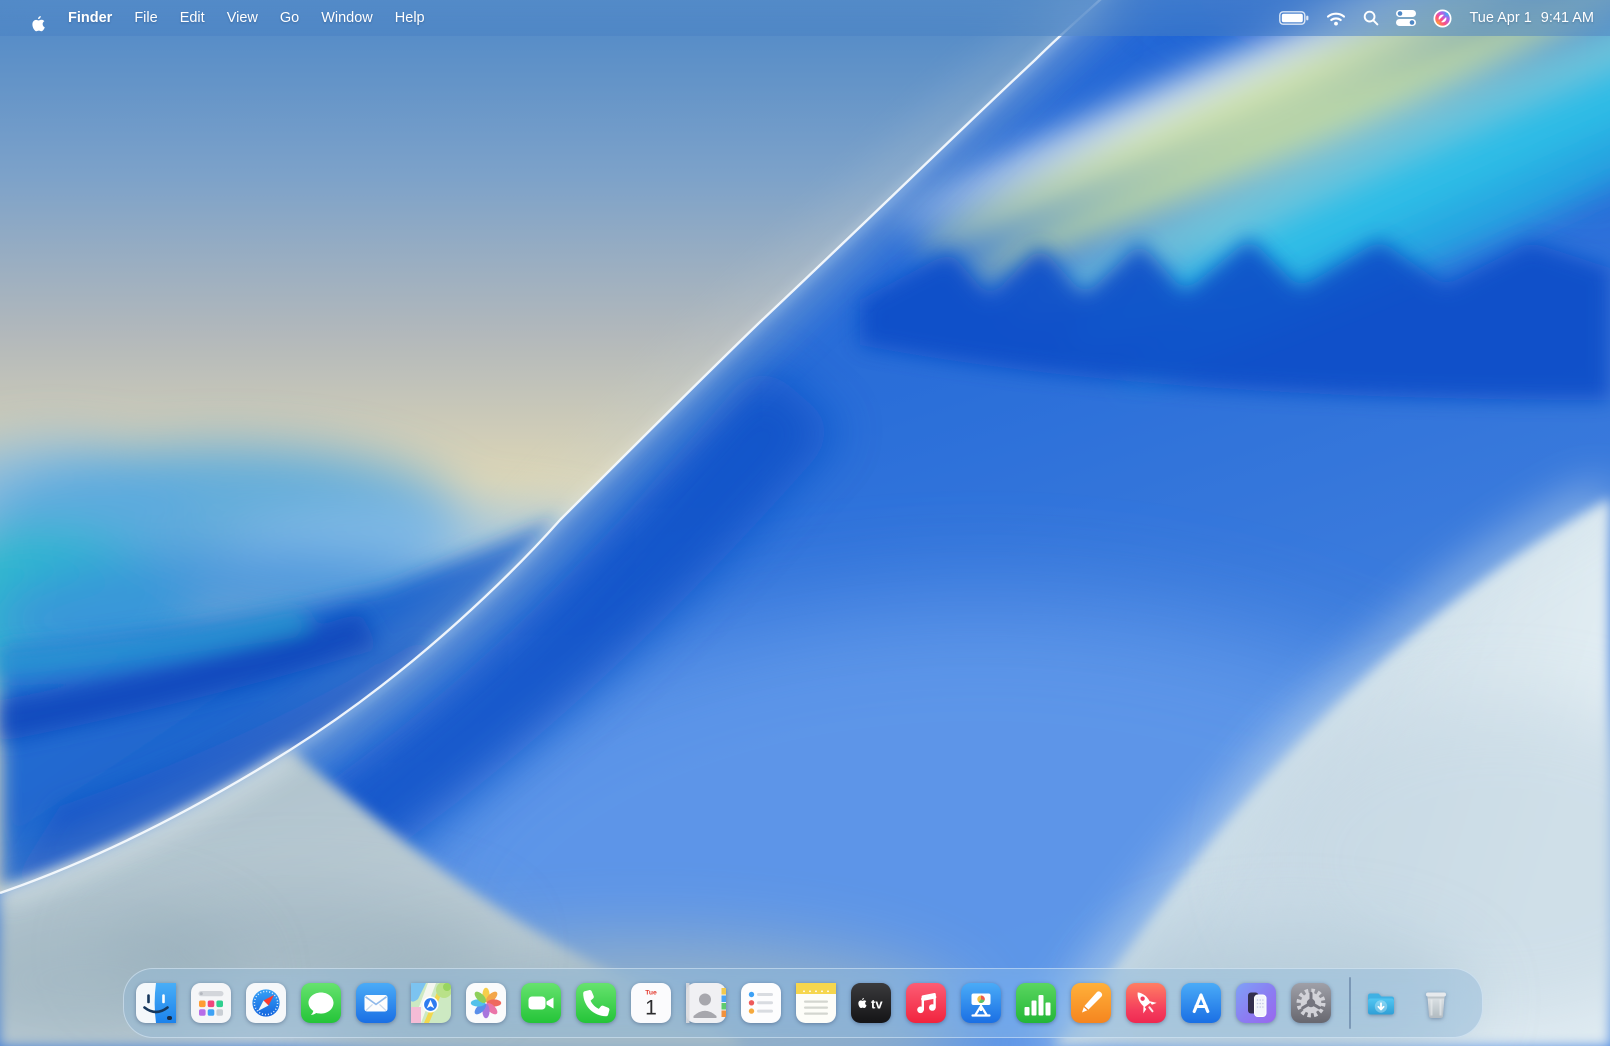 The height and width of the screenshot is (1046, 1610). I want to click on phone-icon, so click(596, 1003).